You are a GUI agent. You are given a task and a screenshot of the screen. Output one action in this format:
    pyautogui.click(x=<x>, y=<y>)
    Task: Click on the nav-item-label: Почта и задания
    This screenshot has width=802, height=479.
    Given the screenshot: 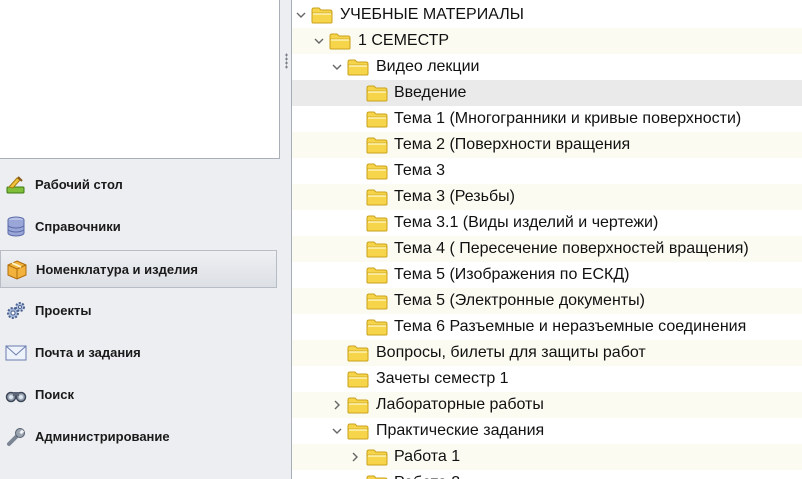 What is the action you would take?
    pyautogui.click(x=88, y=352)
    